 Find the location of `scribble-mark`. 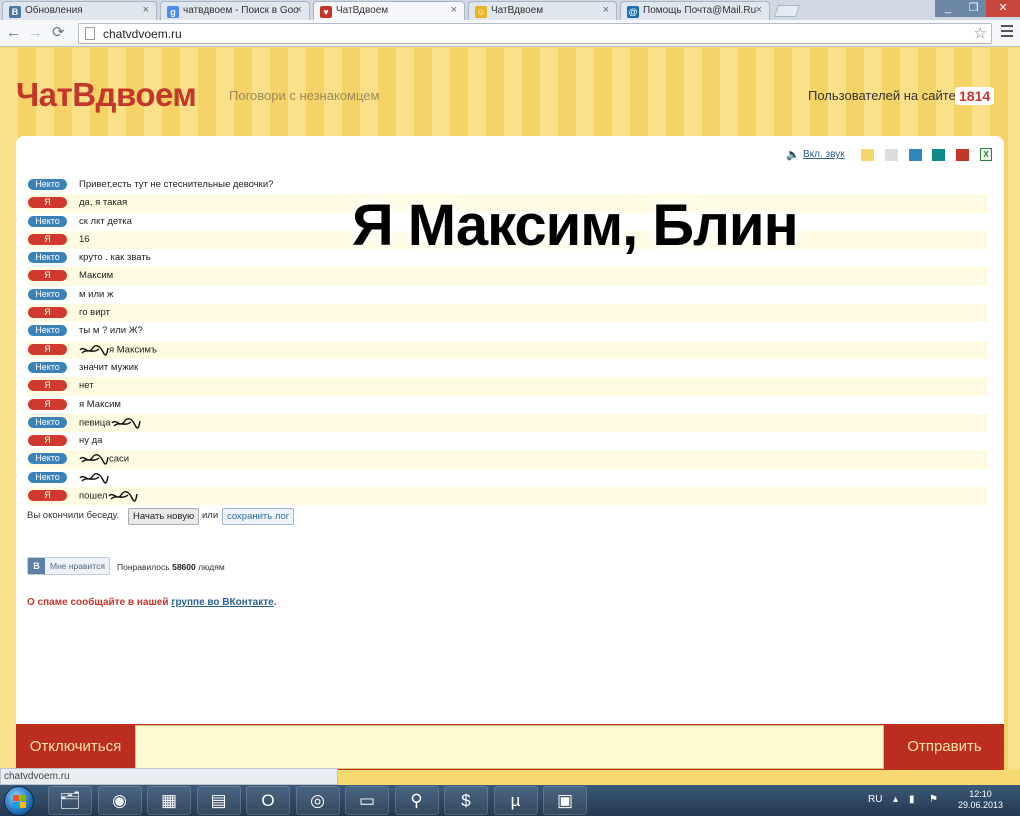

scribble-mark is located at coordinates (94, 478).